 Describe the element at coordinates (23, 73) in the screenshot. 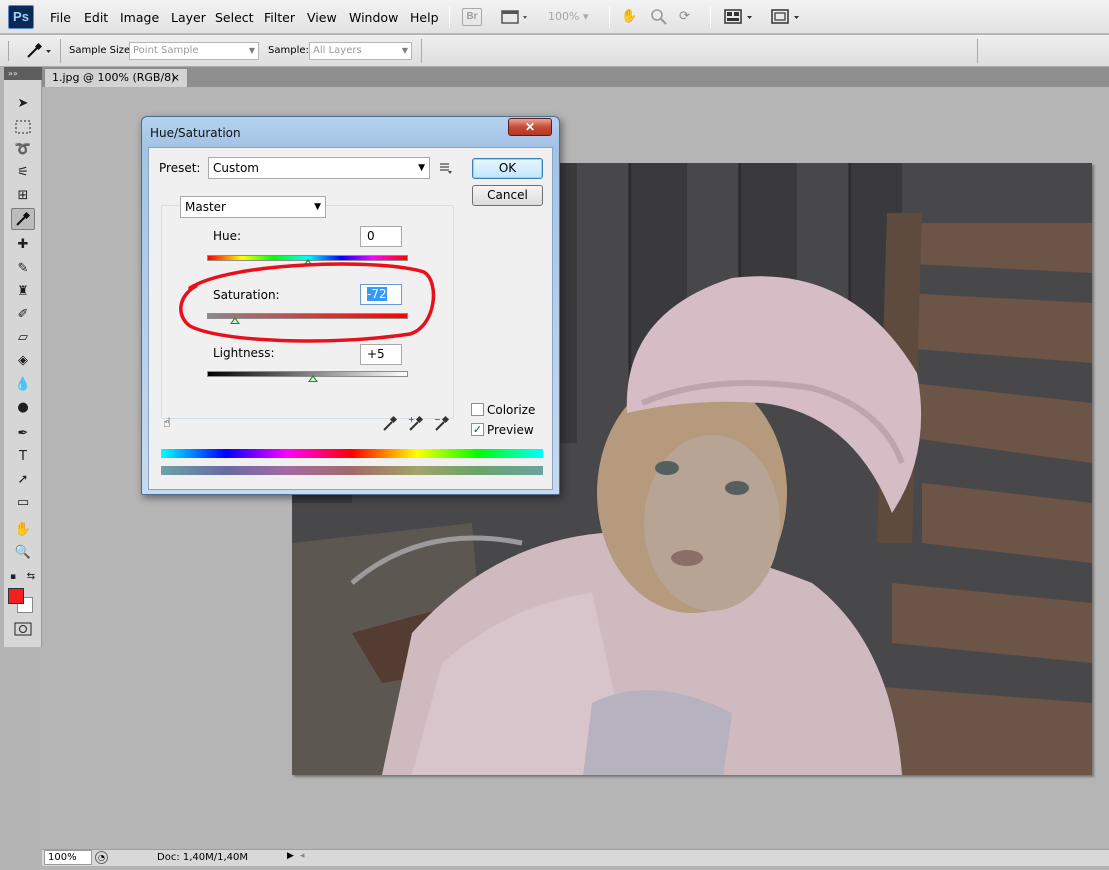

I see `tools-panel-grip: »»` at that location.